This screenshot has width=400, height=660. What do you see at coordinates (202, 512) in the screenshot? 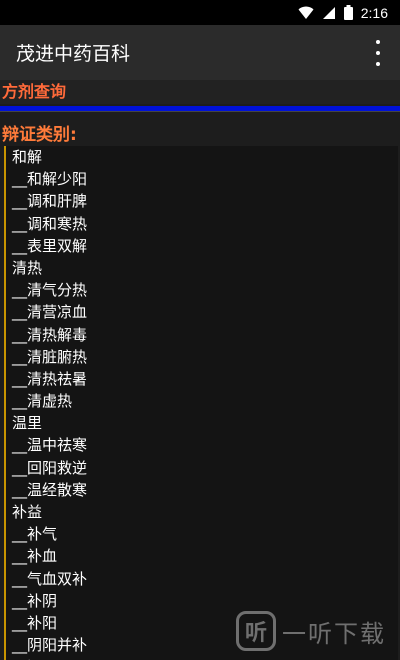
I see `dropdown-option: 补益` at bounding box center [202, 512].